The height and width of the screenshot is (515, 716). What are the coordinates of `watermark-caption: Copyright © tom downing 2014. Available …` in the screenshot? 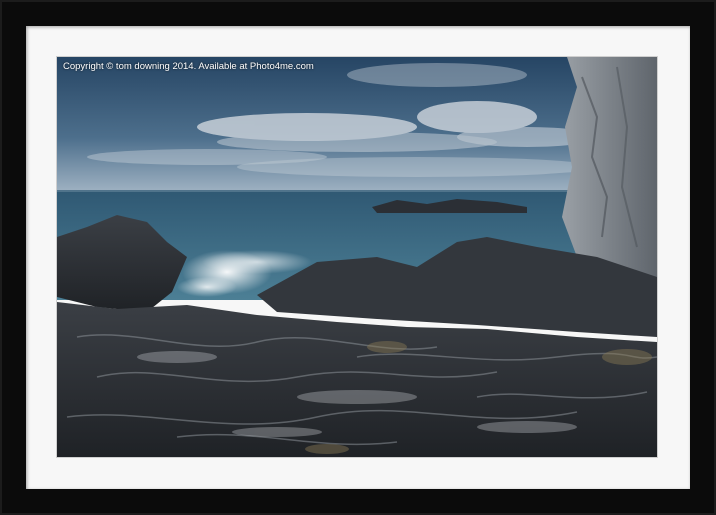 It's located at (188, 66).